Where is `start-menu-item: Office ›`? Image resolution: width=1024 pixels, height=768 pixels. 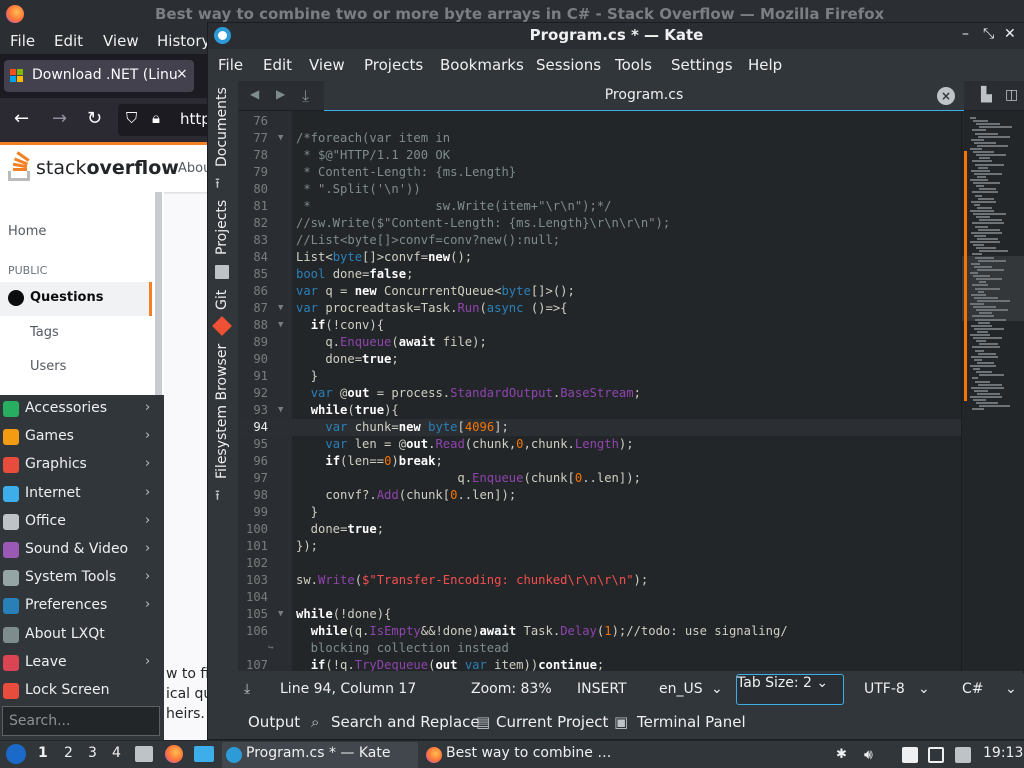 start-menu-item: Office › is located at coordinates (82, 522).